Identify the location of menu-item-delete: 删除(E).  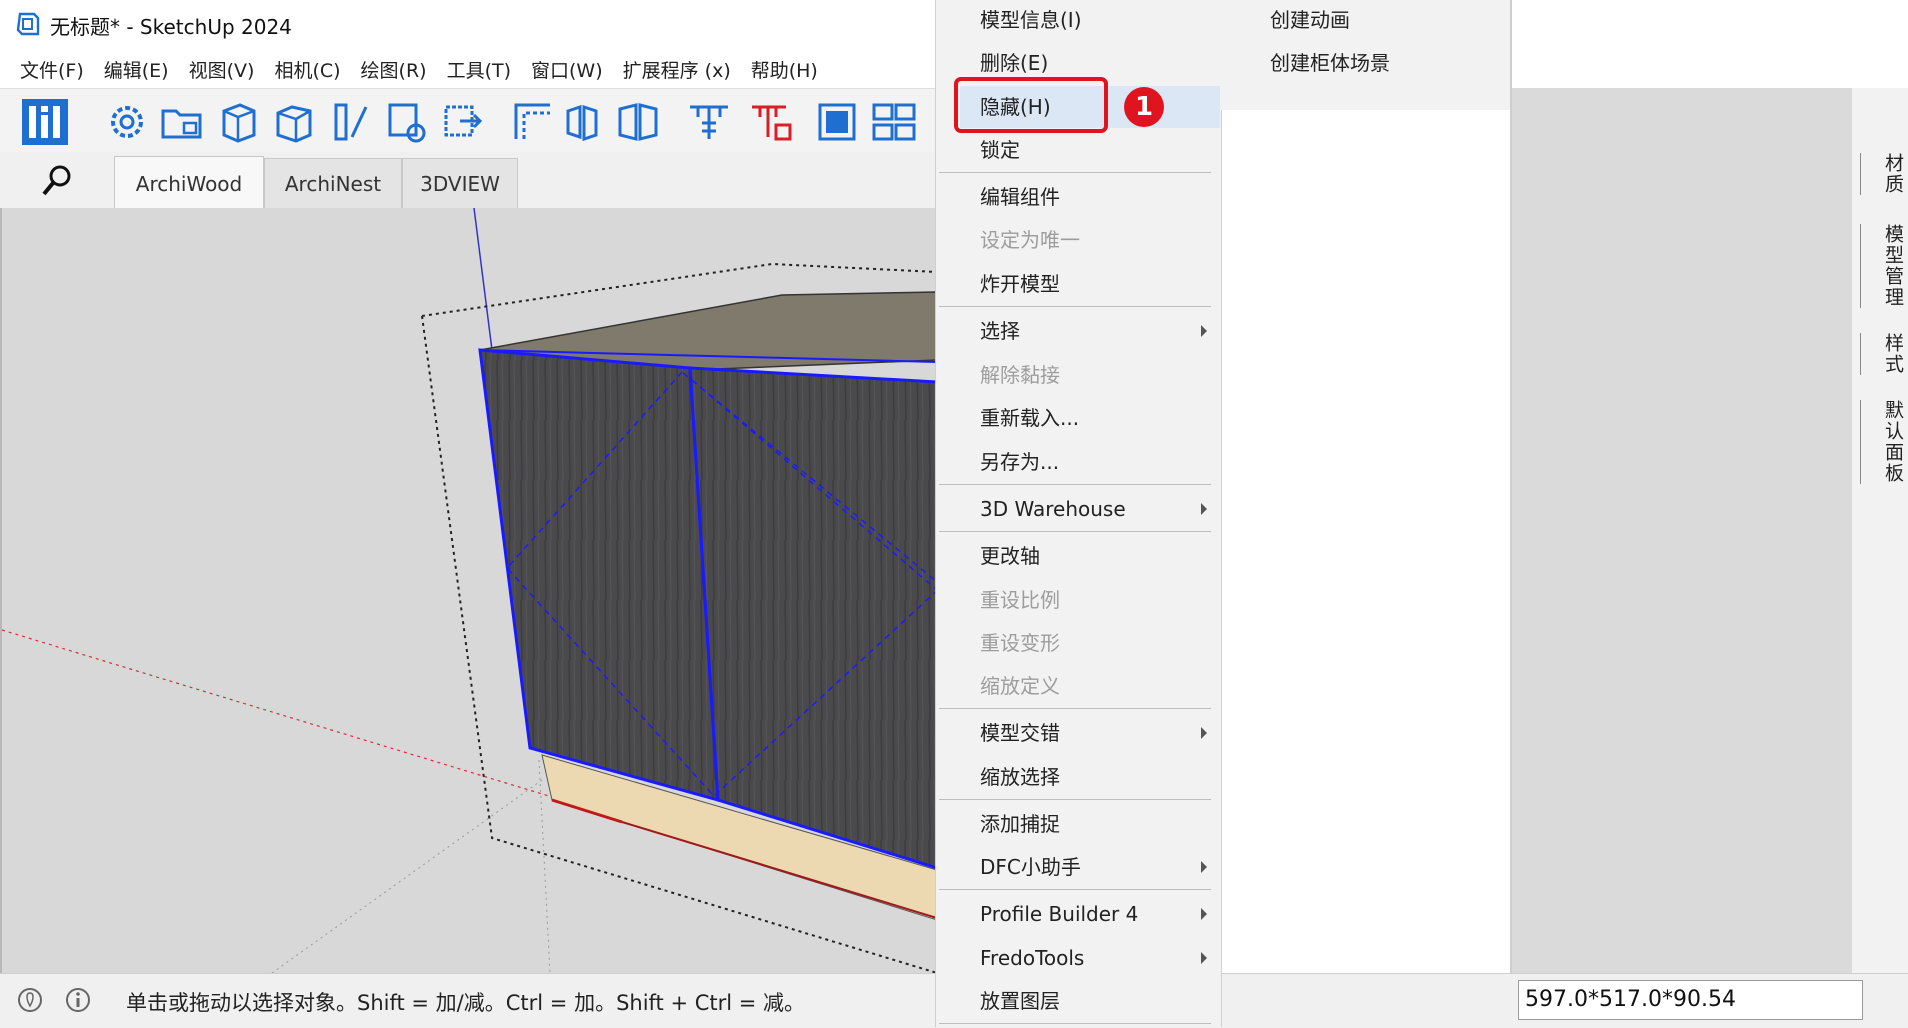
(1014, 63).